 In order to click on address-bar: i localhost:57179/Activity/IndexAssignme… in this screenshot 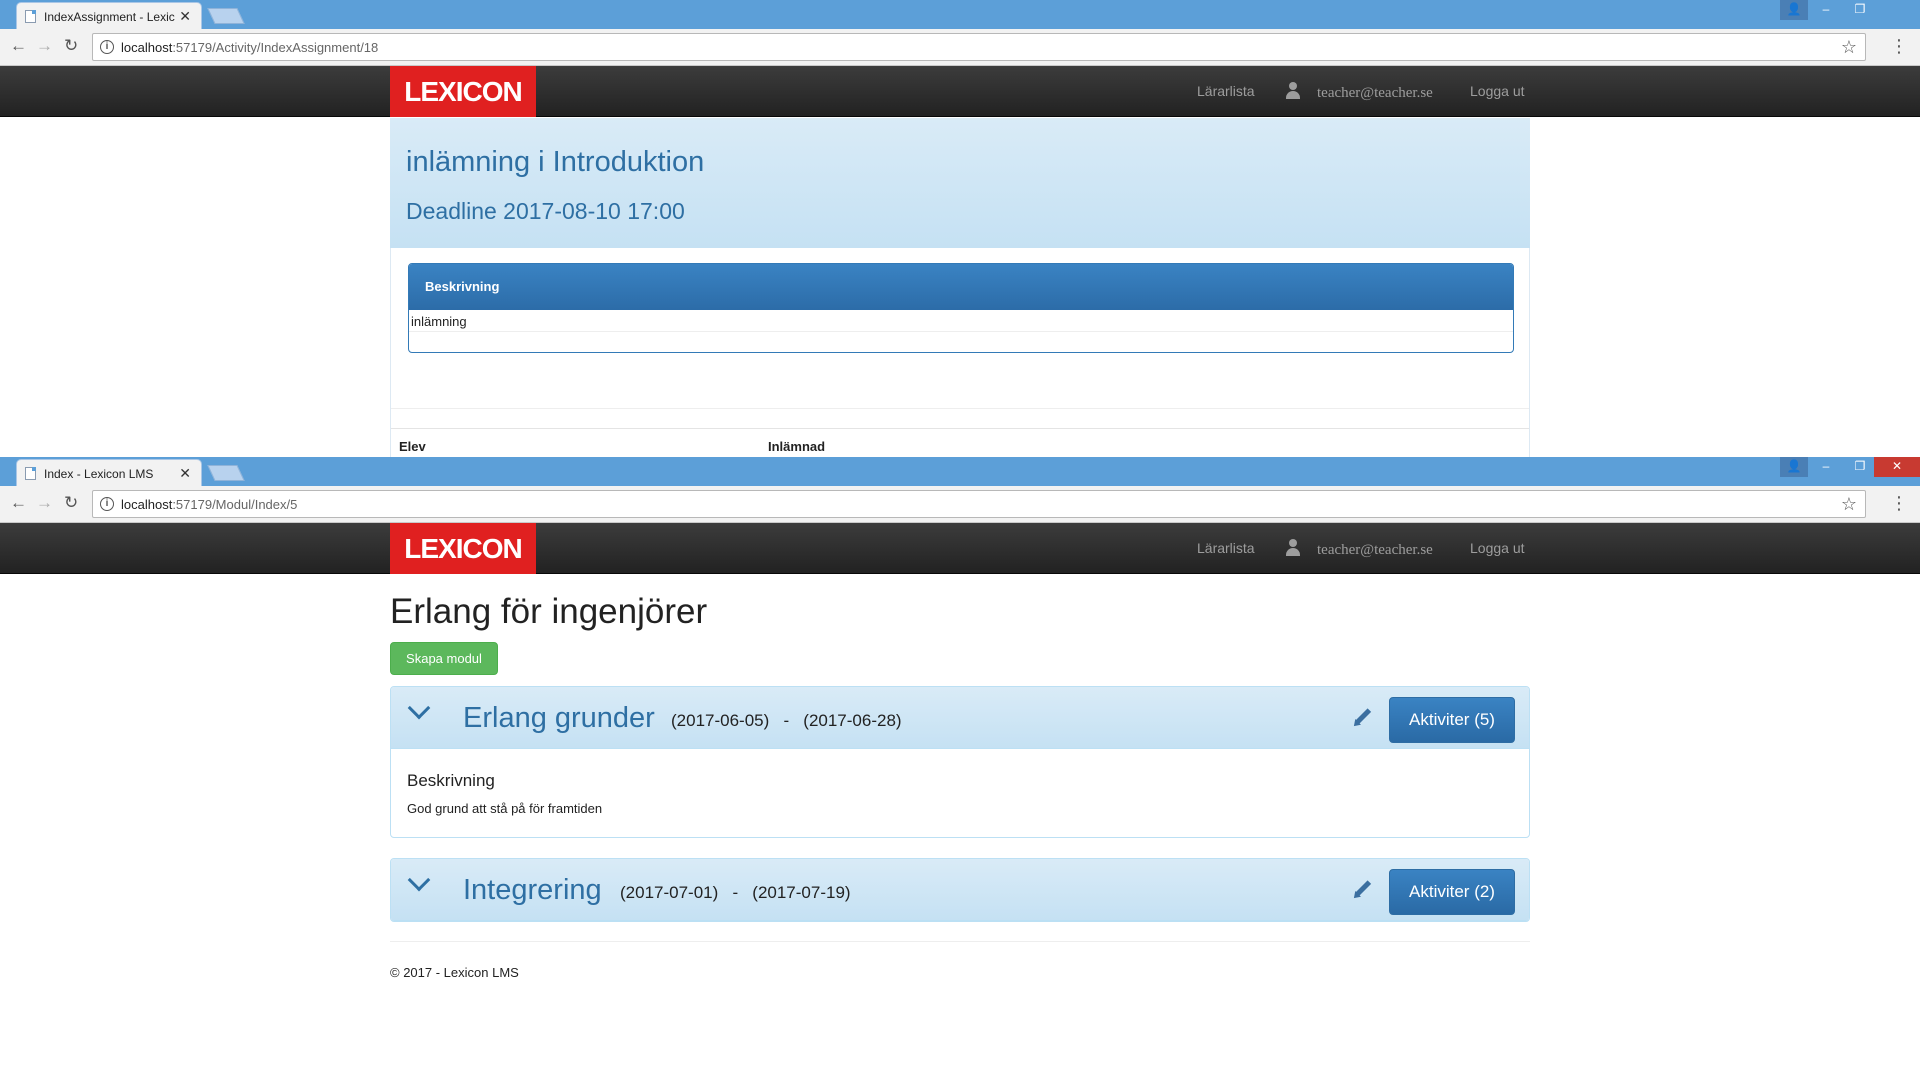, I will do `click(979, 47)`.